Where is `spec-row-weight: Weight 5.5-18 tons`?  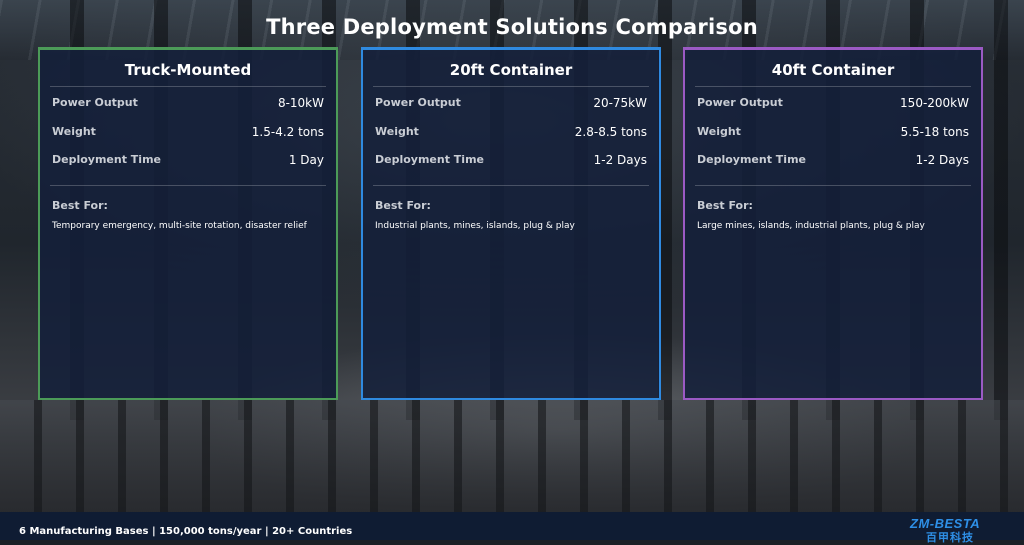
spec-row-weight: Weight 5.5-18 tons is located at coordinates (833, 134).